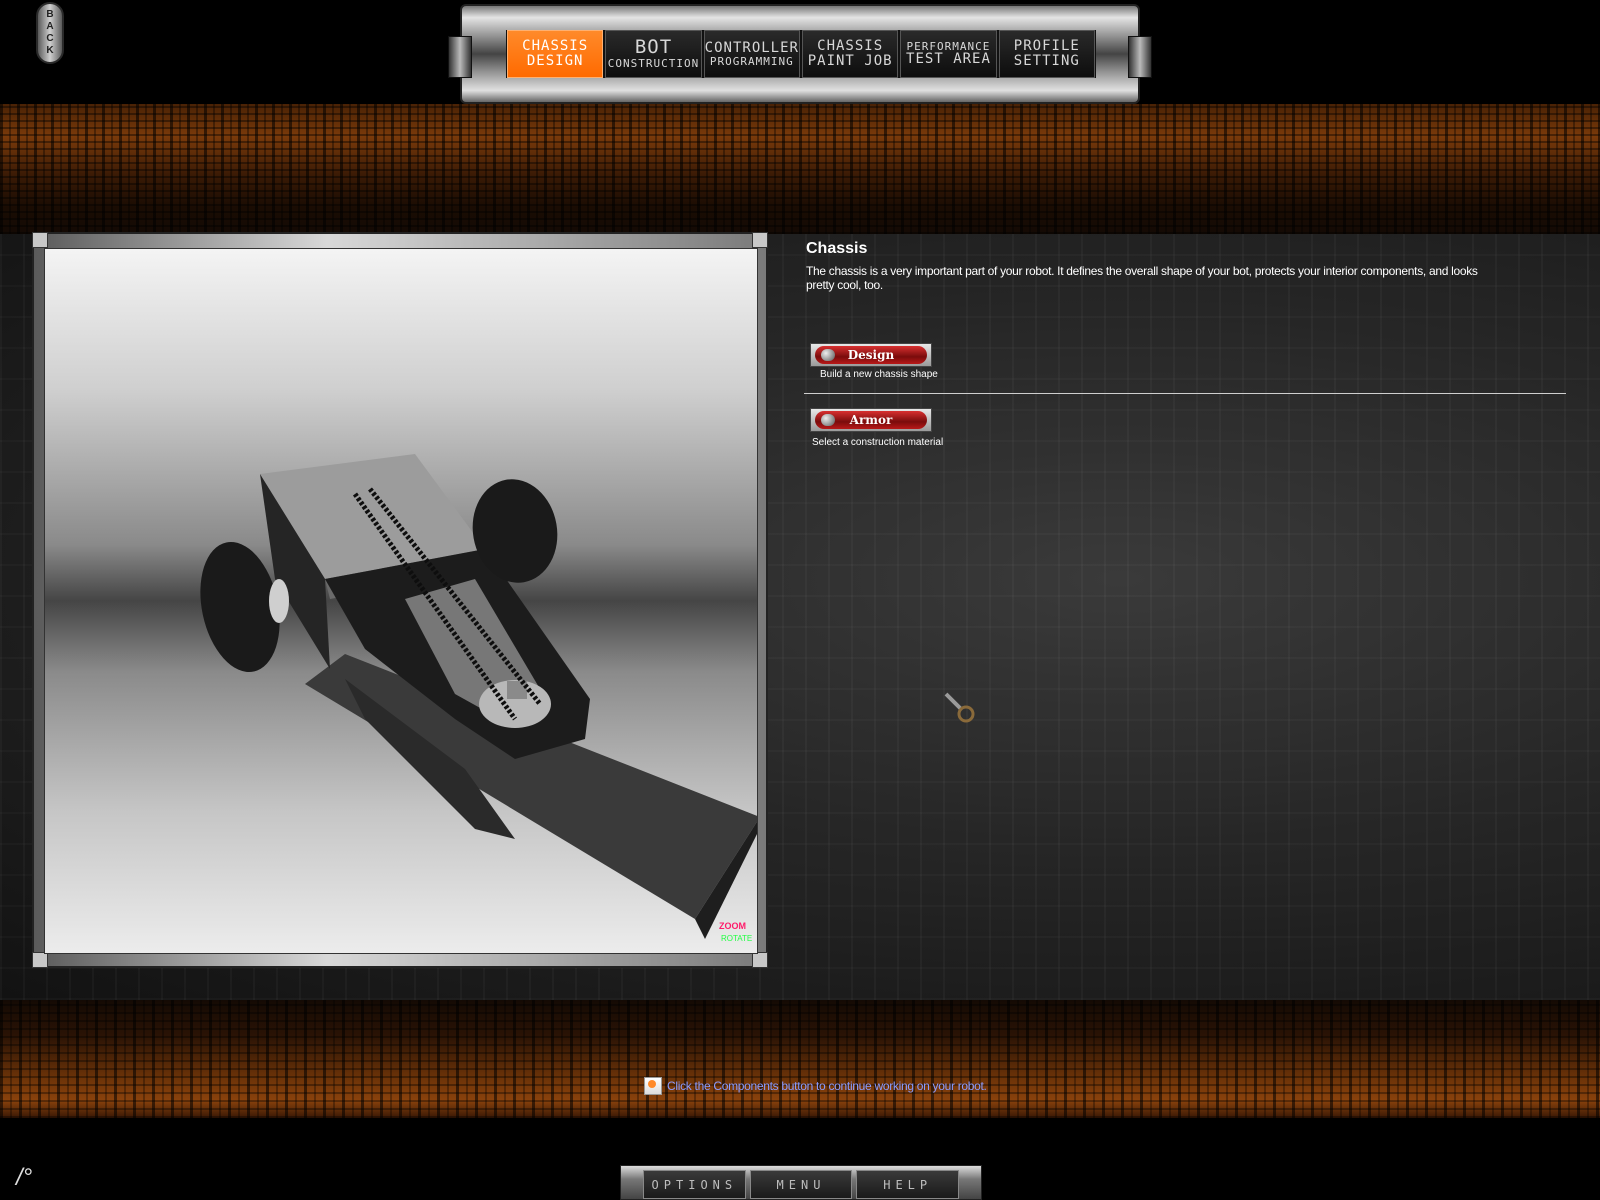 The width and height of the screenshot is (1600, 1200). Describe the element at coordinates (800, 1059) in the screenshot. I see `bottom-orange-band` at that location.